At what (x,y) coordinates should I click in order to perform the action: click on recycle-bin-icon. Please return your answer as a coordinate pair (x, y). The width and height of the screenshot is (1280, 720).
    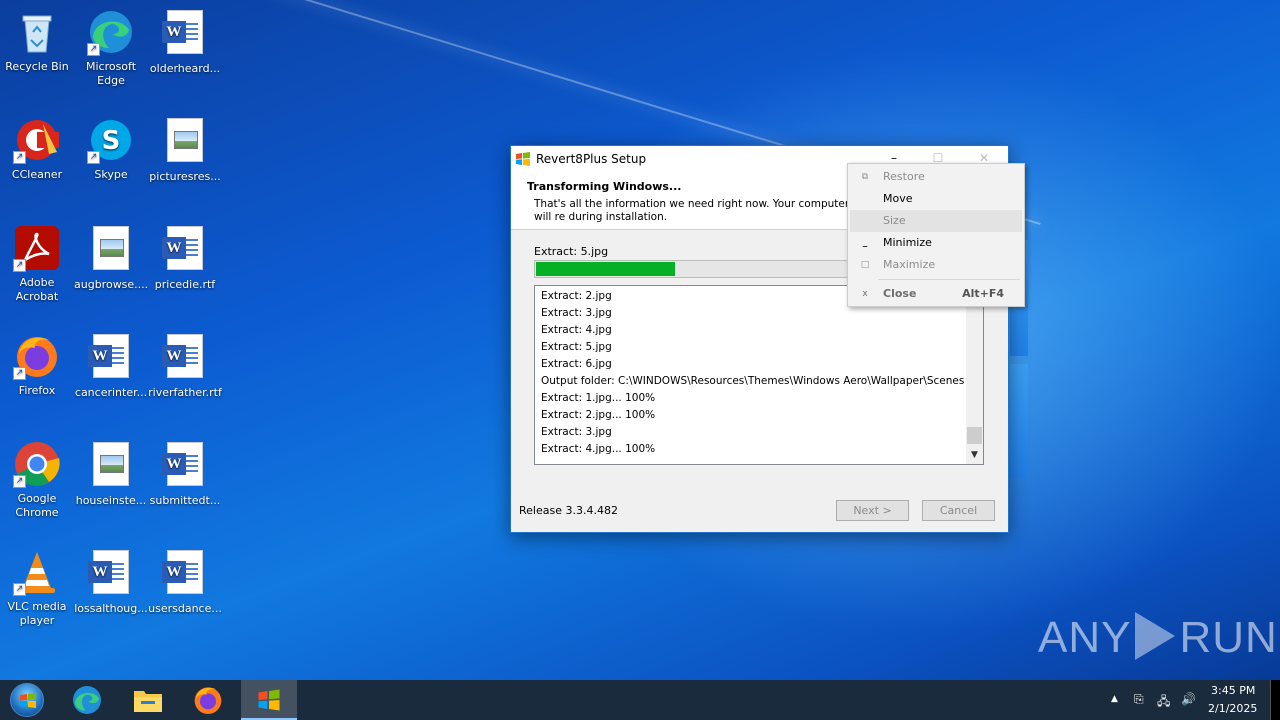
    Looking at the image, I should click on (37, 32).